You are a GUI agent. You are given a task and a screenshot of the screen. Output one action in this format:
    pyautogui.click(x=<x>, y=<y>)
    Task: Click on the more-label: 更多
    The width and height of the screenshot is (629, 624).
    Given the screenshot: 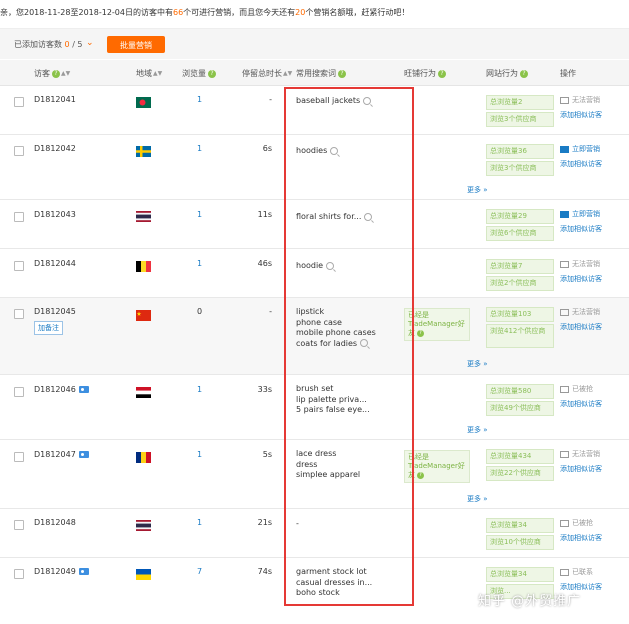 What is the action you would take?
    pyautogui.click(x=474, y=430)
    